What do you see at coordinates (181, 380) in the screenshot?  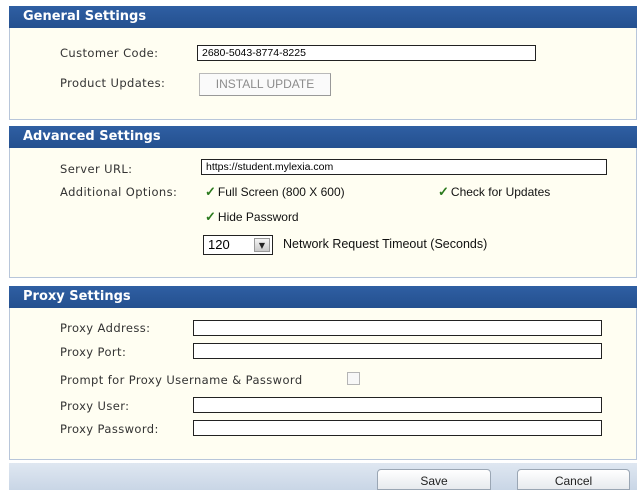 I see `proxy-prompt-label: Prompt for Proxy Username & Password` at bounding box center [181, 380].